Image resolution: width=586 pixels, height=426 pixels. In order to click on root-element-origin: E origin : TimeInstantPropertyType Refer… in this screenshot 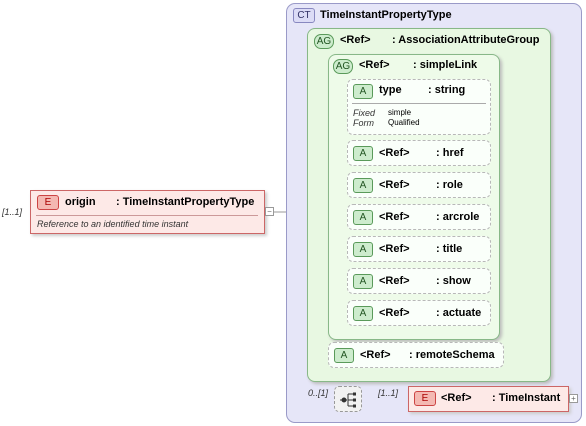, I will do `click(147, 212)`.